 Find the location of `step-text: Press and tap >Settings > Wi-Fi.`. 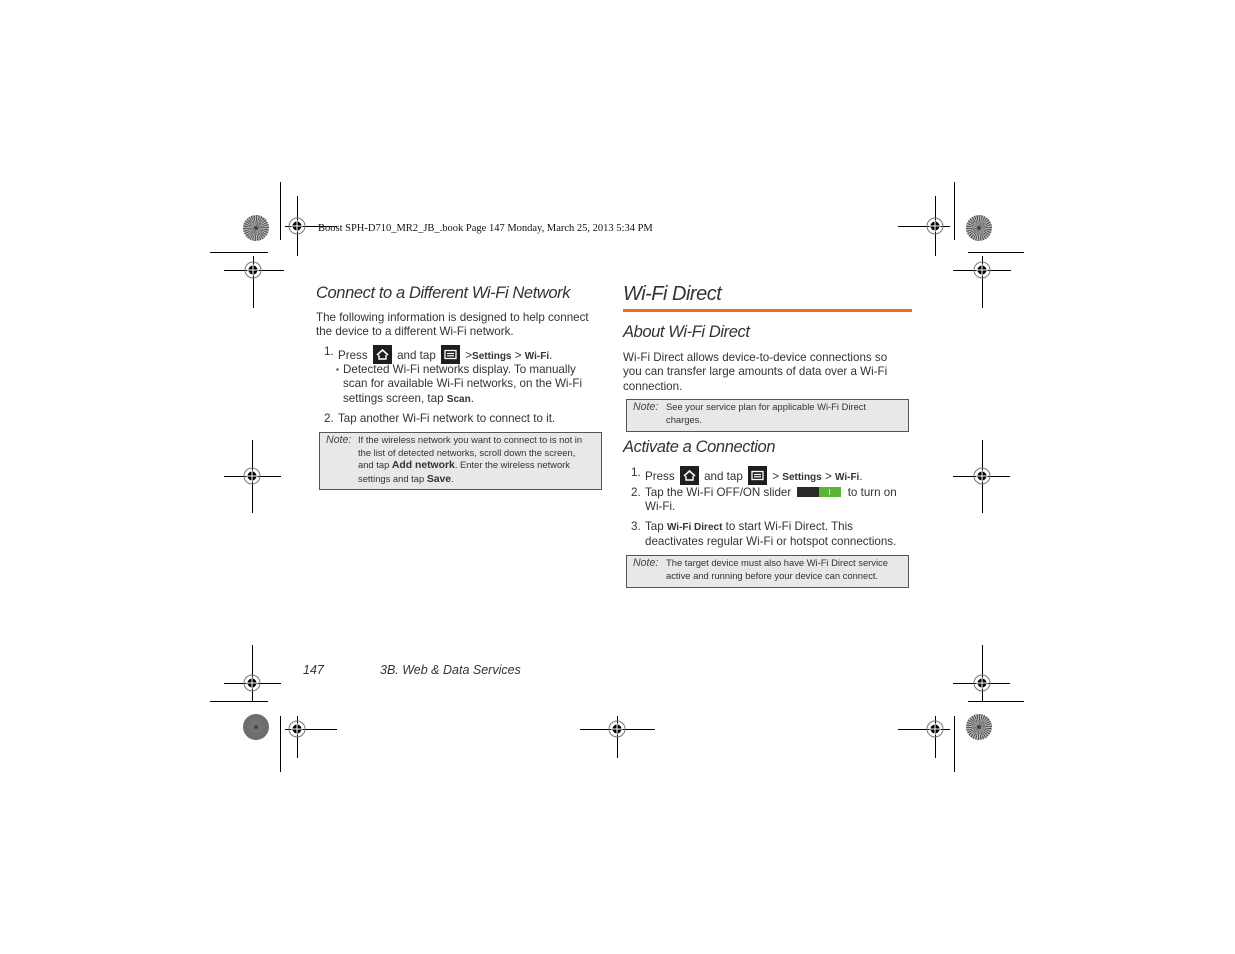

step-text: Press and tap >Settings > Wi-Fi. is located at coordinates (445, 354).